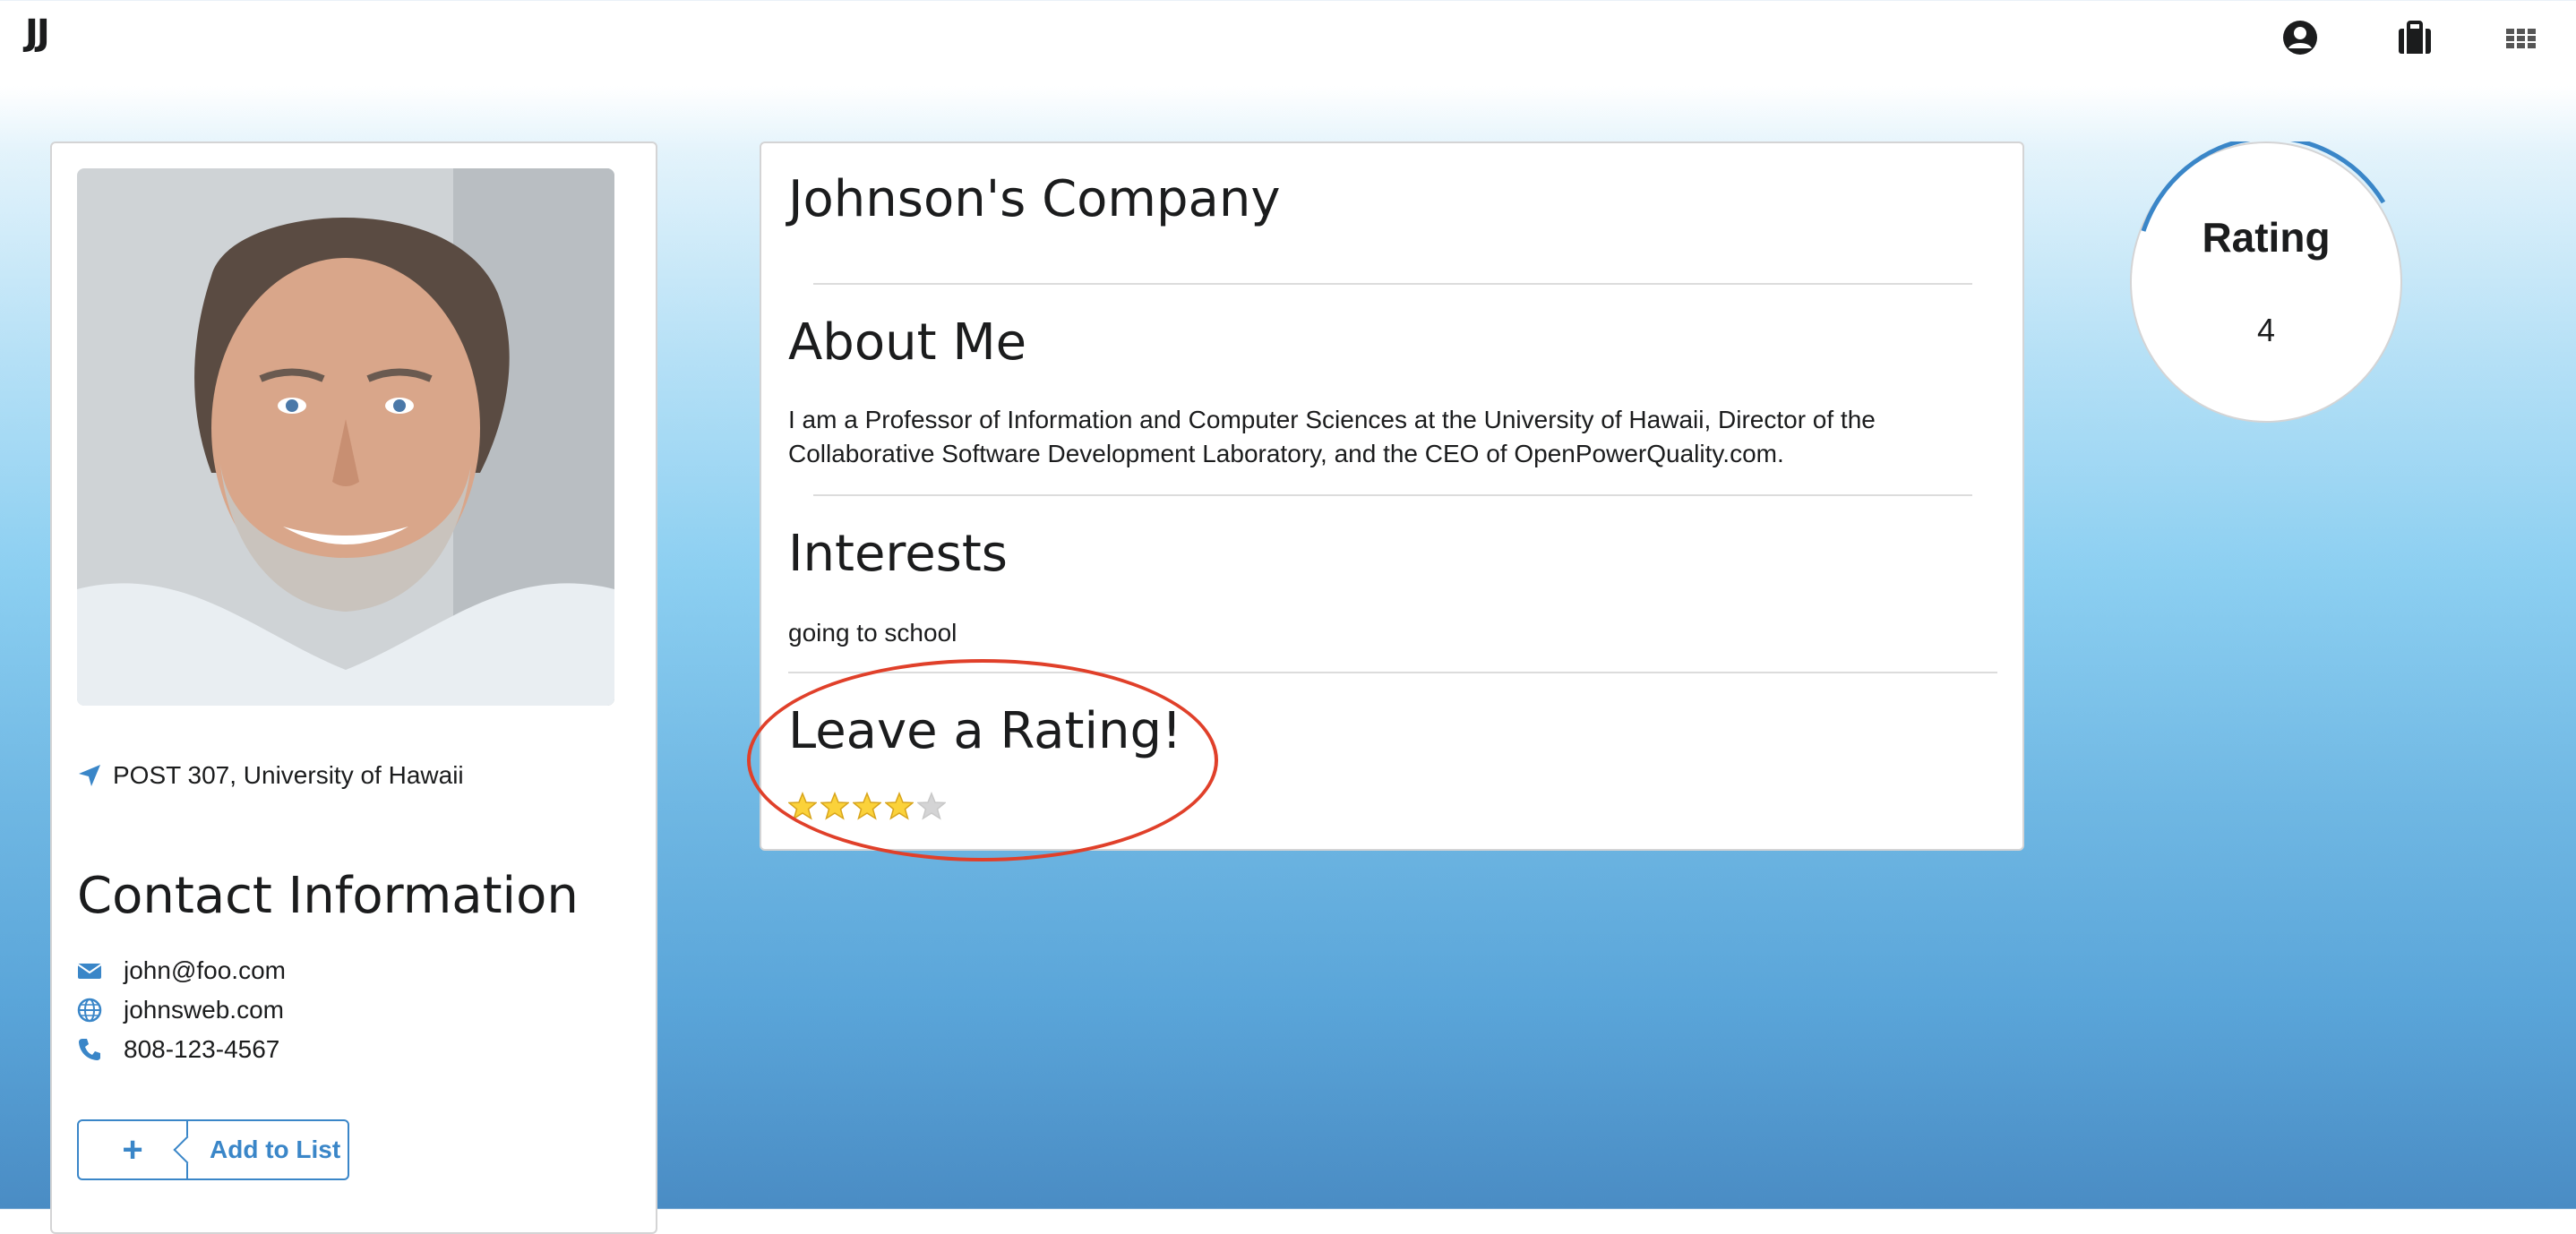  What do you see at coordinates (345, 437) in the screenshot?
I see `profile-photo` at bounding box center [345, 437].